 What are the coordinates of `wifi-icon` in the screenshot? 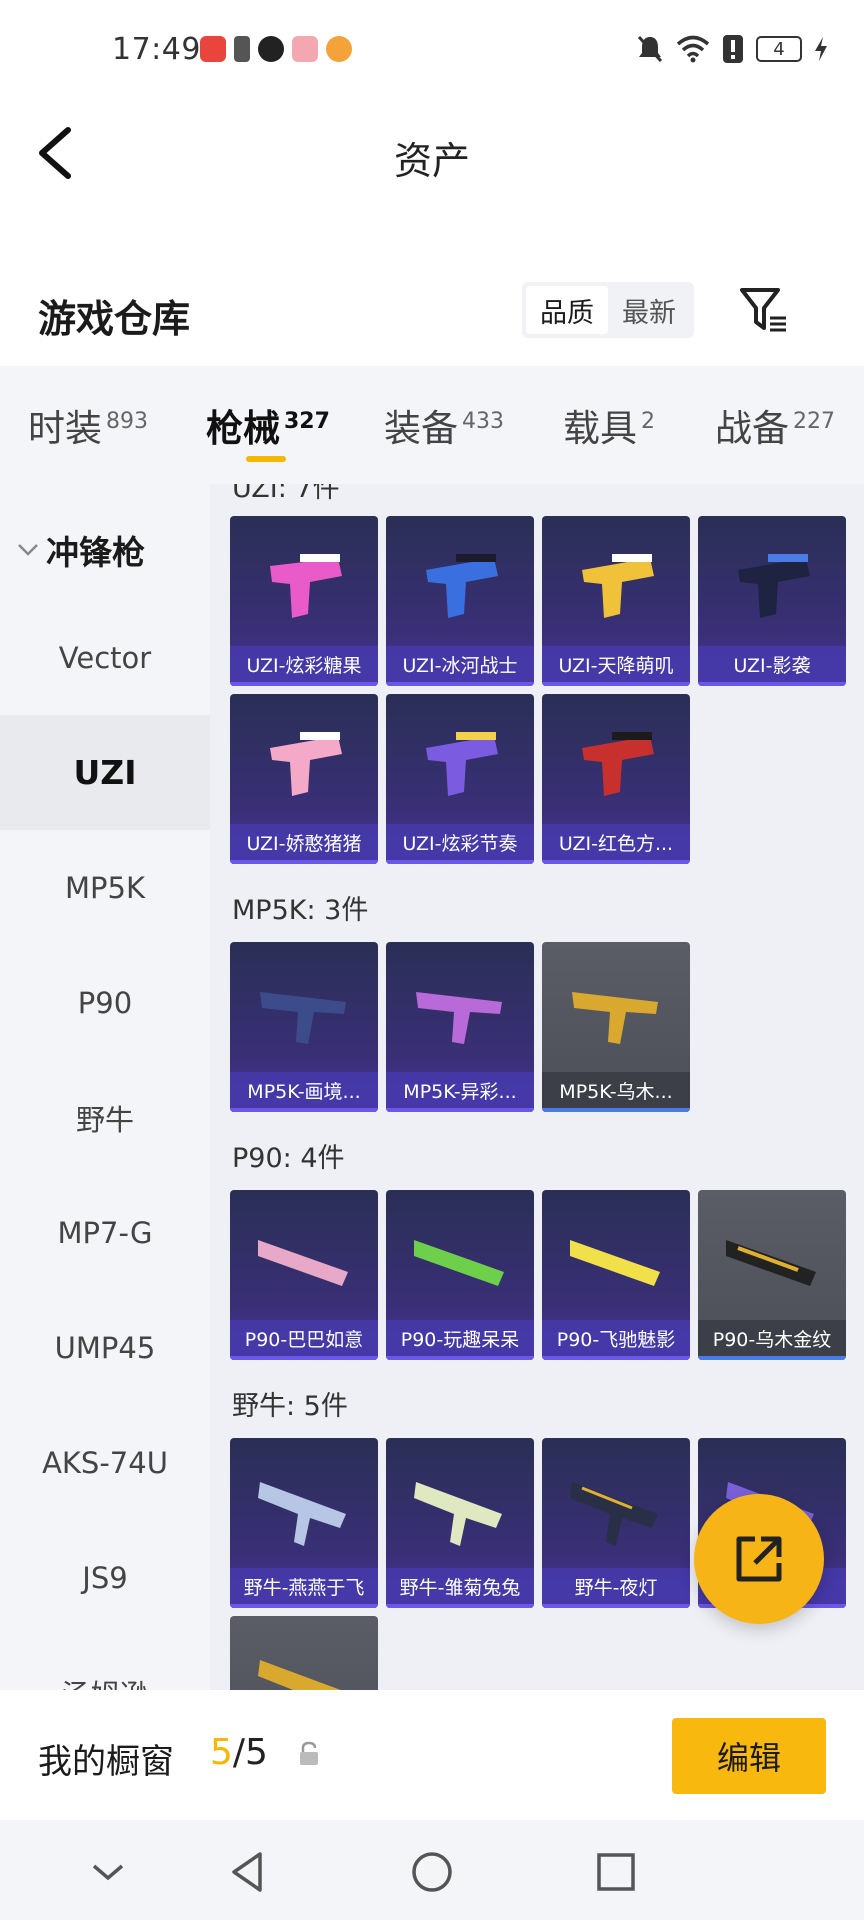 It's located at (693, 49).